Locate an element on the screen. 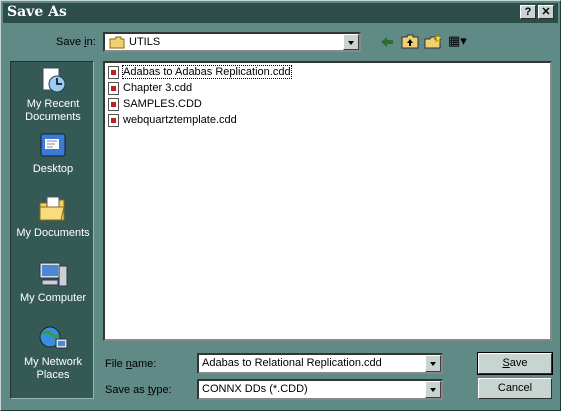  place-my-recent-documents: My Recent Documents is located at coordinates (53, 95).